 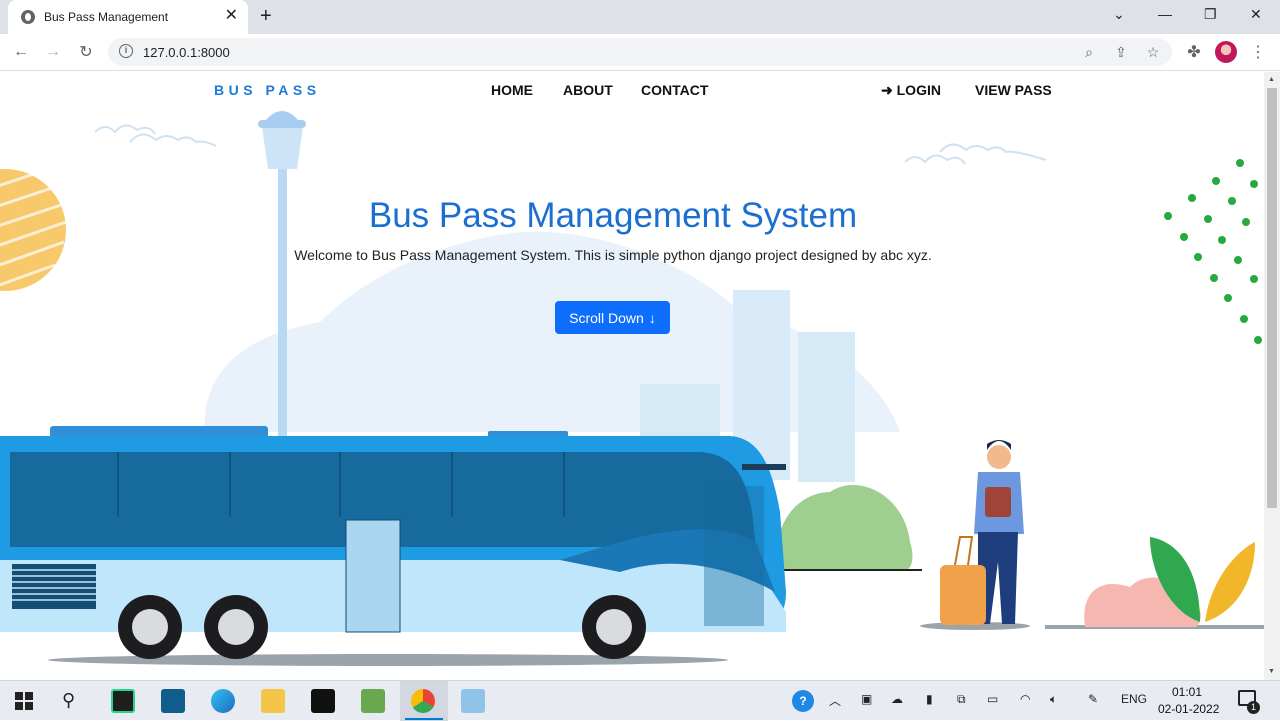 I want to click on browser-tab: Bus Pass Management ✕, so click(x=128, y=17).